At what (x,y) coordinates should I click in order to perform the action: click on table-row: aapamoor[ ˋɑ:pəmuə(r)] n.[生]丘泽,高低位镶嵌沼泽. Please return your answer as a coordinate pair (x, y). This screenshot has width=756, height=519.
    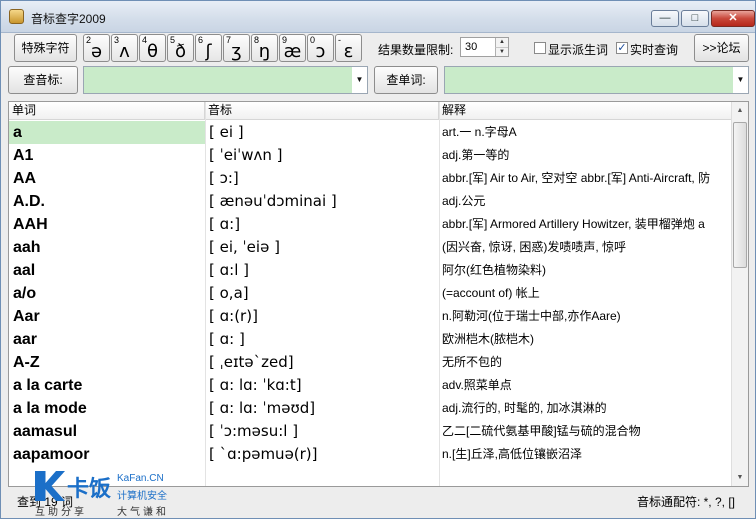
    Looking at the image, I should click on (370, 454).